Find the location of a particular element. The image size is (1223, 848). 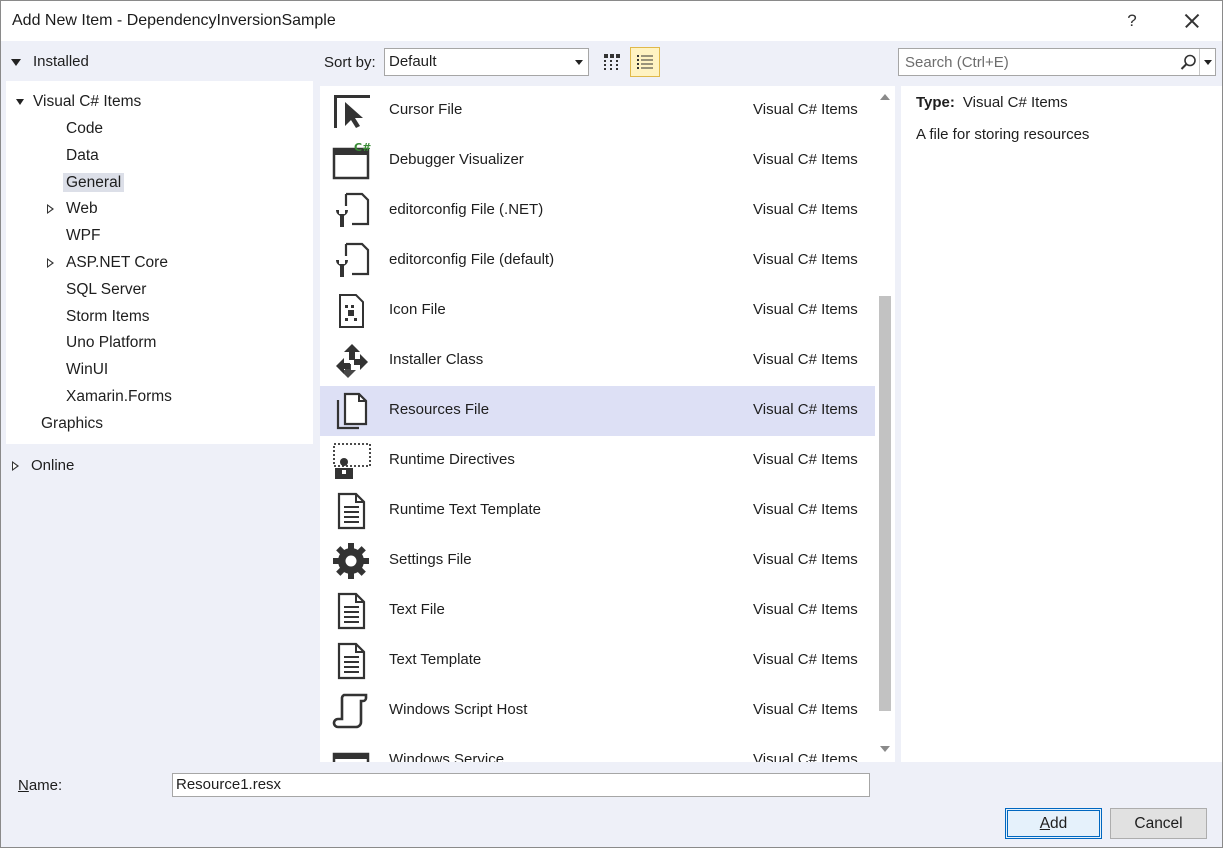

tree-item-wpf: WPF is located at coordinates (83, 236).